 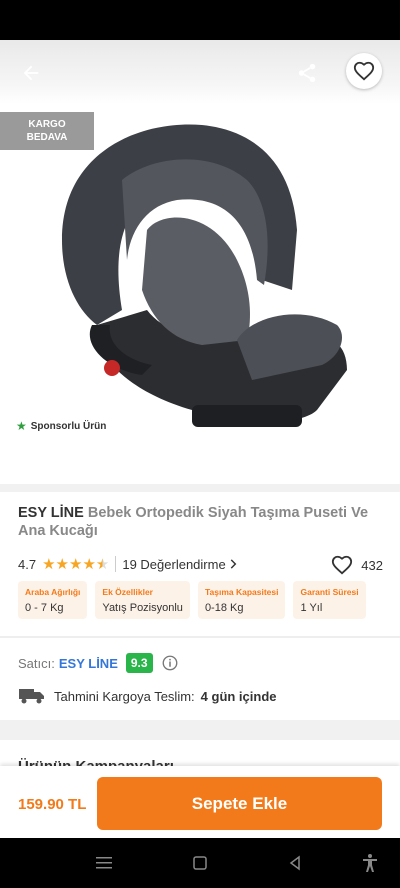 I want to click on sponsored-text: Sponsorlu Ürün, so click(x=68, y=426).